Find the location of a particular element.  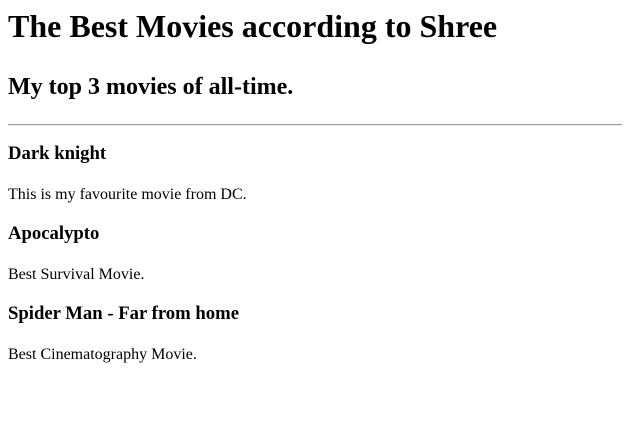

movie-title: Spider Man - Far from home is located at coordinates (123, 313).